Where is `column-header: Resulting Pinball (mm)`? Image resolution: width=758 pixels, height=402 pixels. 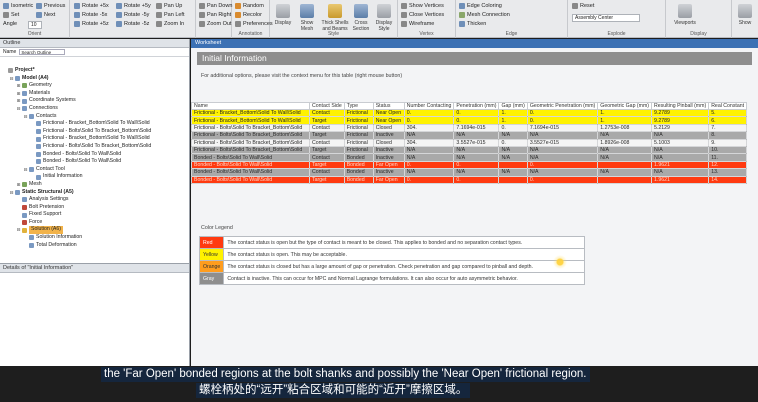 column-header: Resulting Pinball (mm) is located at coordinates (680, 106).